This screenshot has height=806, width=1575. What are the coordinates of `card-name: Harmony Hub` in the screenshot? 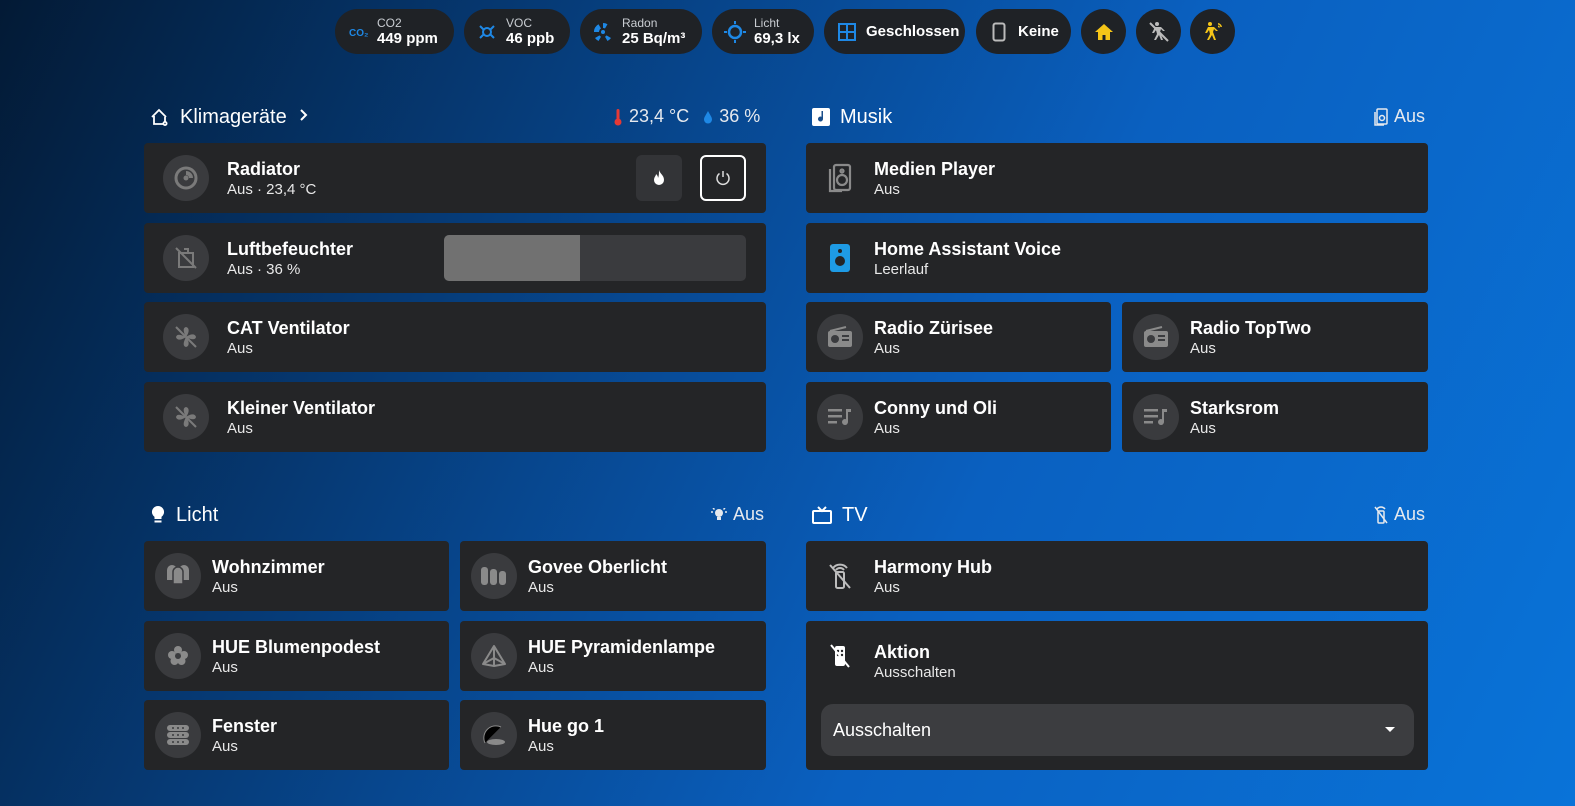 It's located at (933, 566).